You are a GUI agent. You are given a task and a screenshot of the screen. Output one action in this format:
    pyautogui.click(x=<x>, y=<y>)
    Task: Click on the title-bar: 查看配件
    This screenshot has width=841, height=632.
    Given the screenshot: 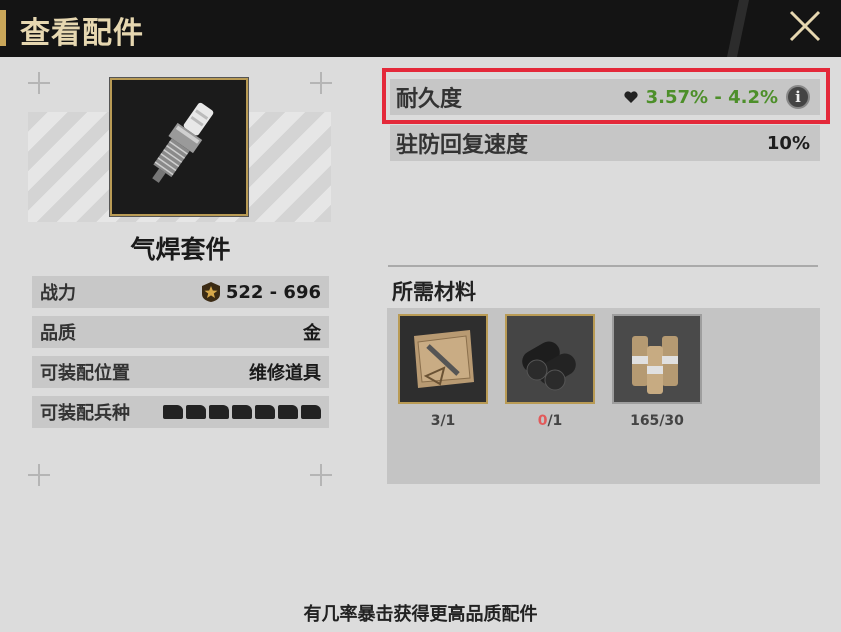 What is the action you would take?
    pyautogui.click(x=420, y=28)
    